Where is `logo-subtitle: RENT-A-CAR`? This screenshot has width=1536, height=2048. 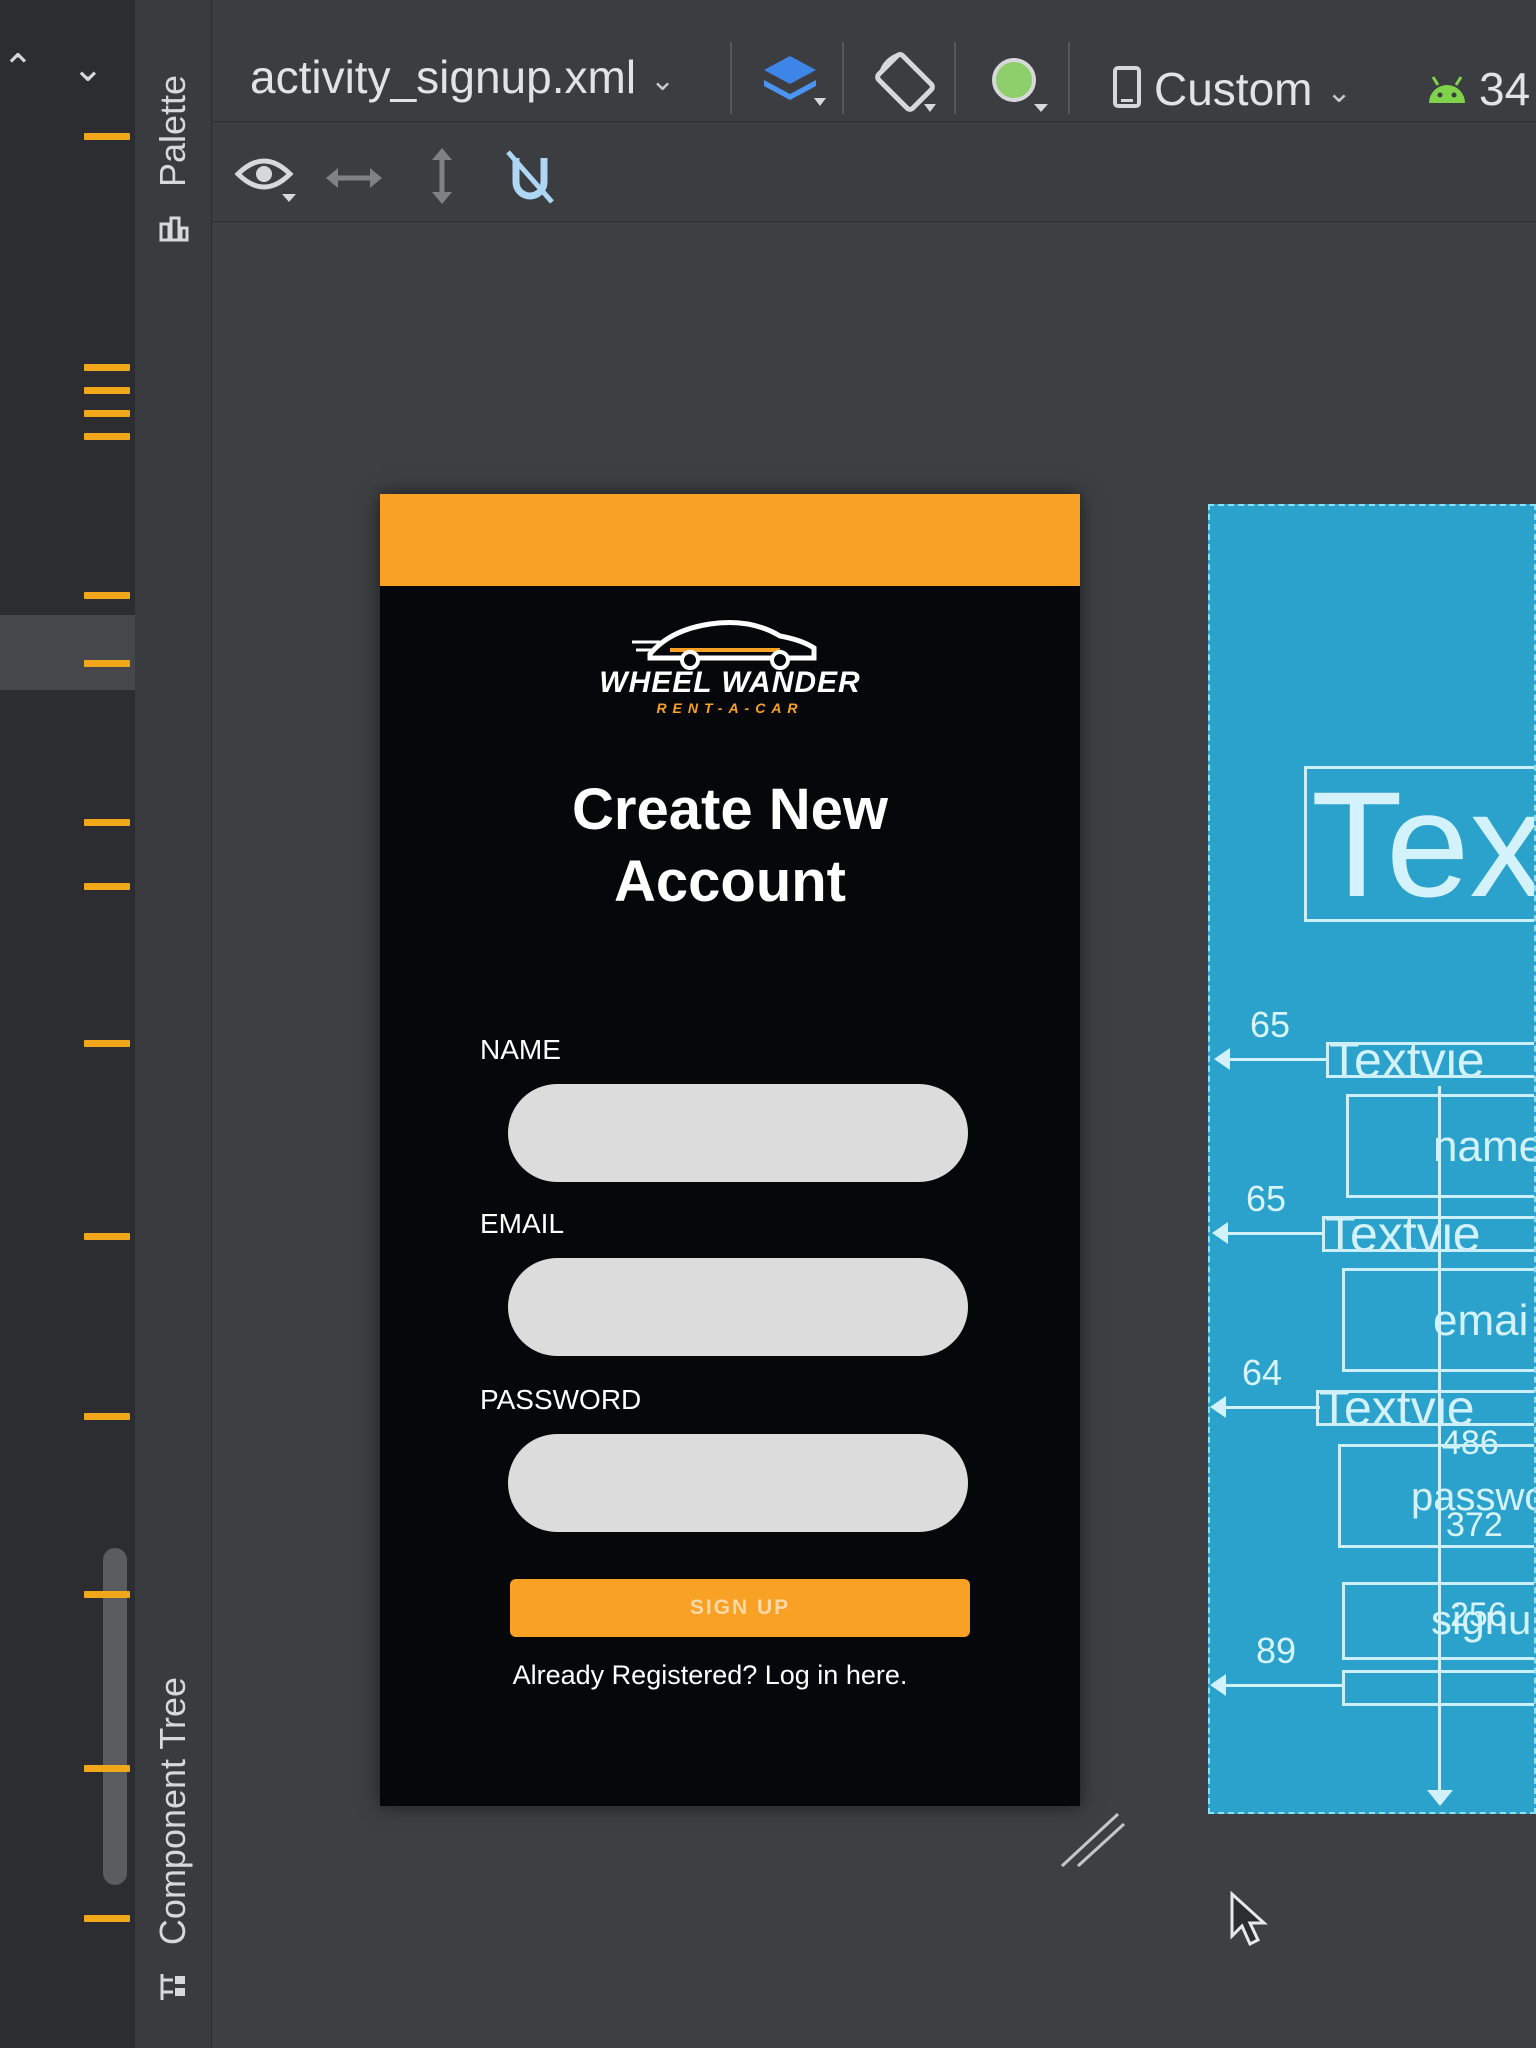 logo-subtitle: RENT-A-CAR is located at coordinates (730, 708).